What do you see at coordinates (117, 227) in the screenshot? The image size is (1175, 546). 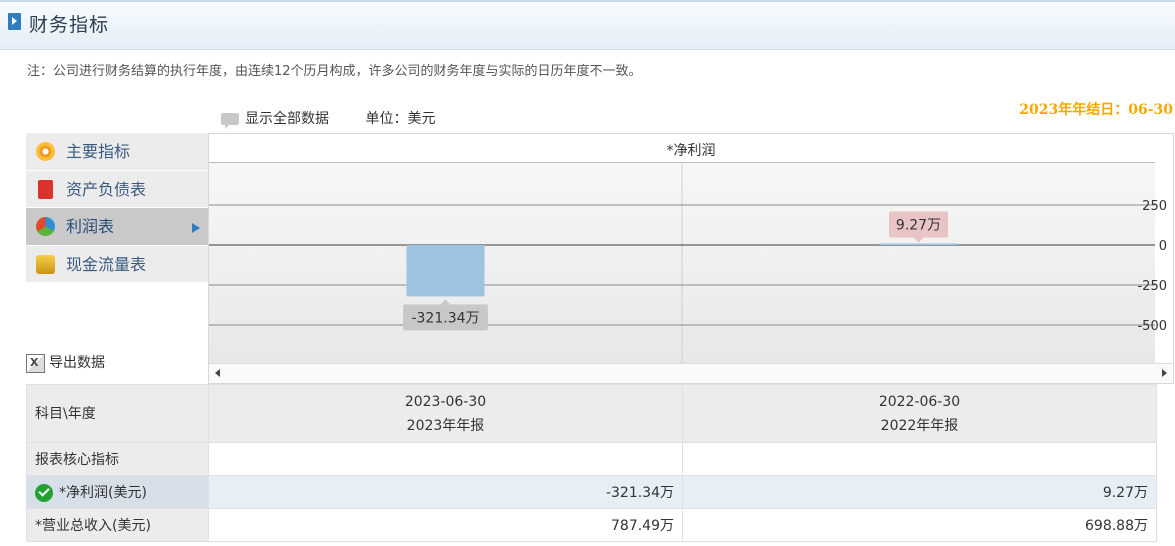 I see `menu-item-income-statement: 利润表` at bounding box center [117, 227].